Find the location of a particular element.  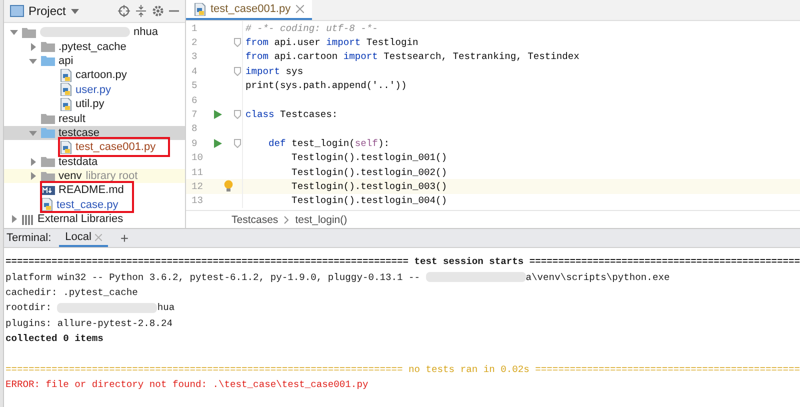

tree-label: README.md is located at coordinates (91, 190).